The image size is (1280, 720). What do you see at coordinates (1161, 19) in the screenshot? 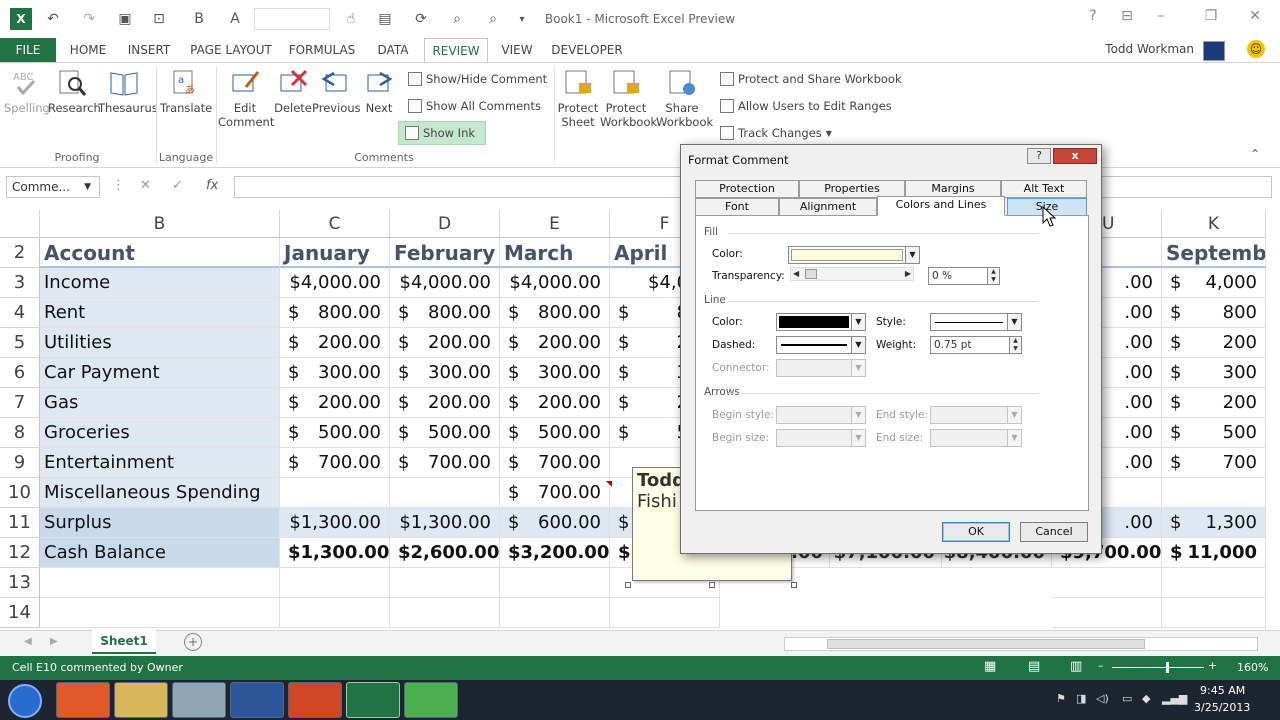
I see `minimize-icon: –` at bounding box center [1161, 19].